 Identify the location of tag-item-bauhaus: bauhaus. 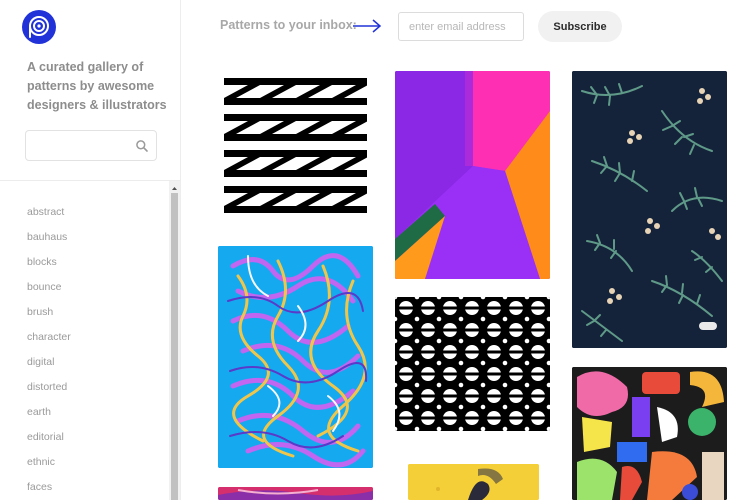
(92, 237).